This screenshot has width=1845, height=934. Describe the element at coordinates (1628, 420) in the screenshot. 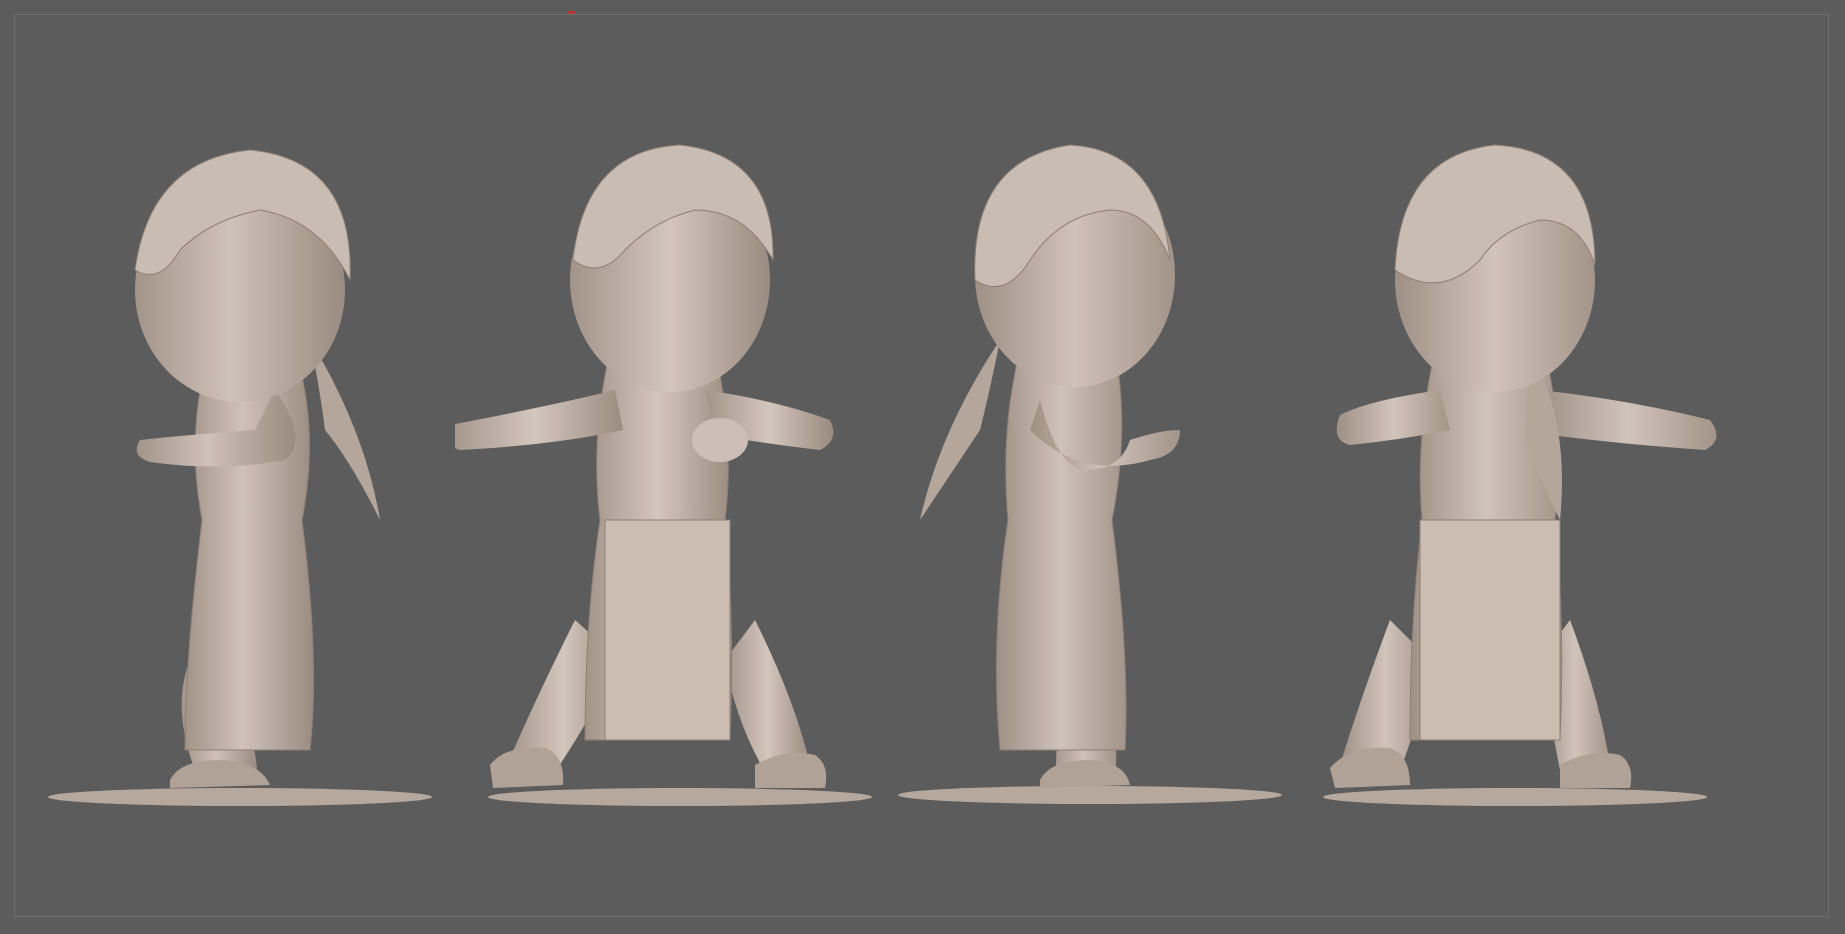

I see `arm-right` at that location.